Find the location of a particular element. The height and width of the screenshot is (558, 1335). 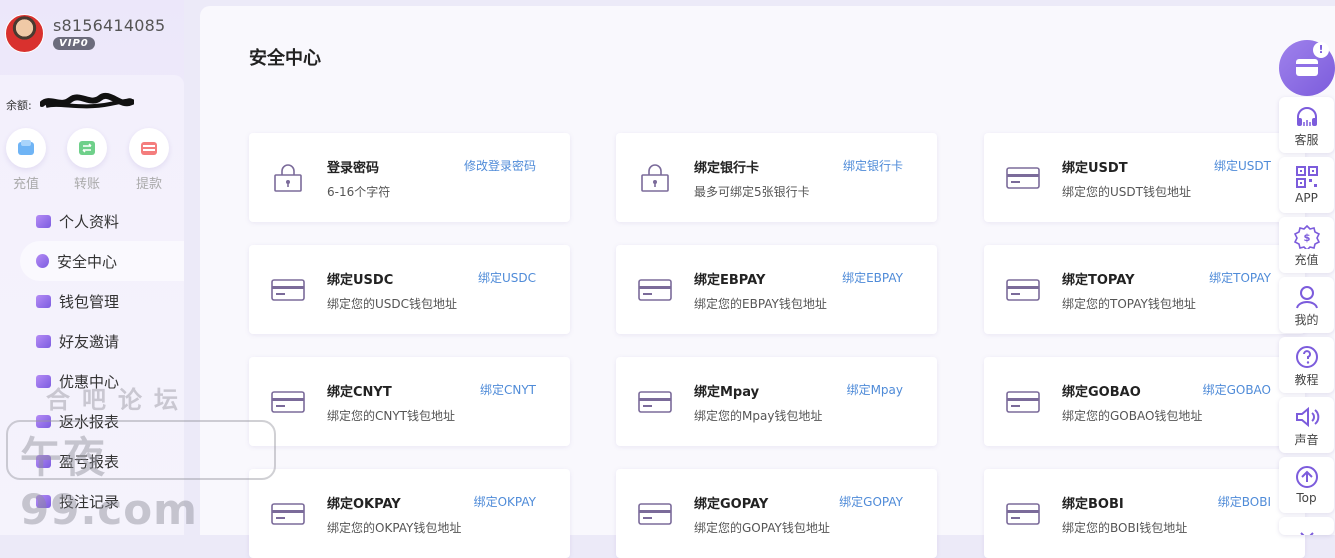

sidebar-item-label: 安全中心 is located at coordinates (87, 261).